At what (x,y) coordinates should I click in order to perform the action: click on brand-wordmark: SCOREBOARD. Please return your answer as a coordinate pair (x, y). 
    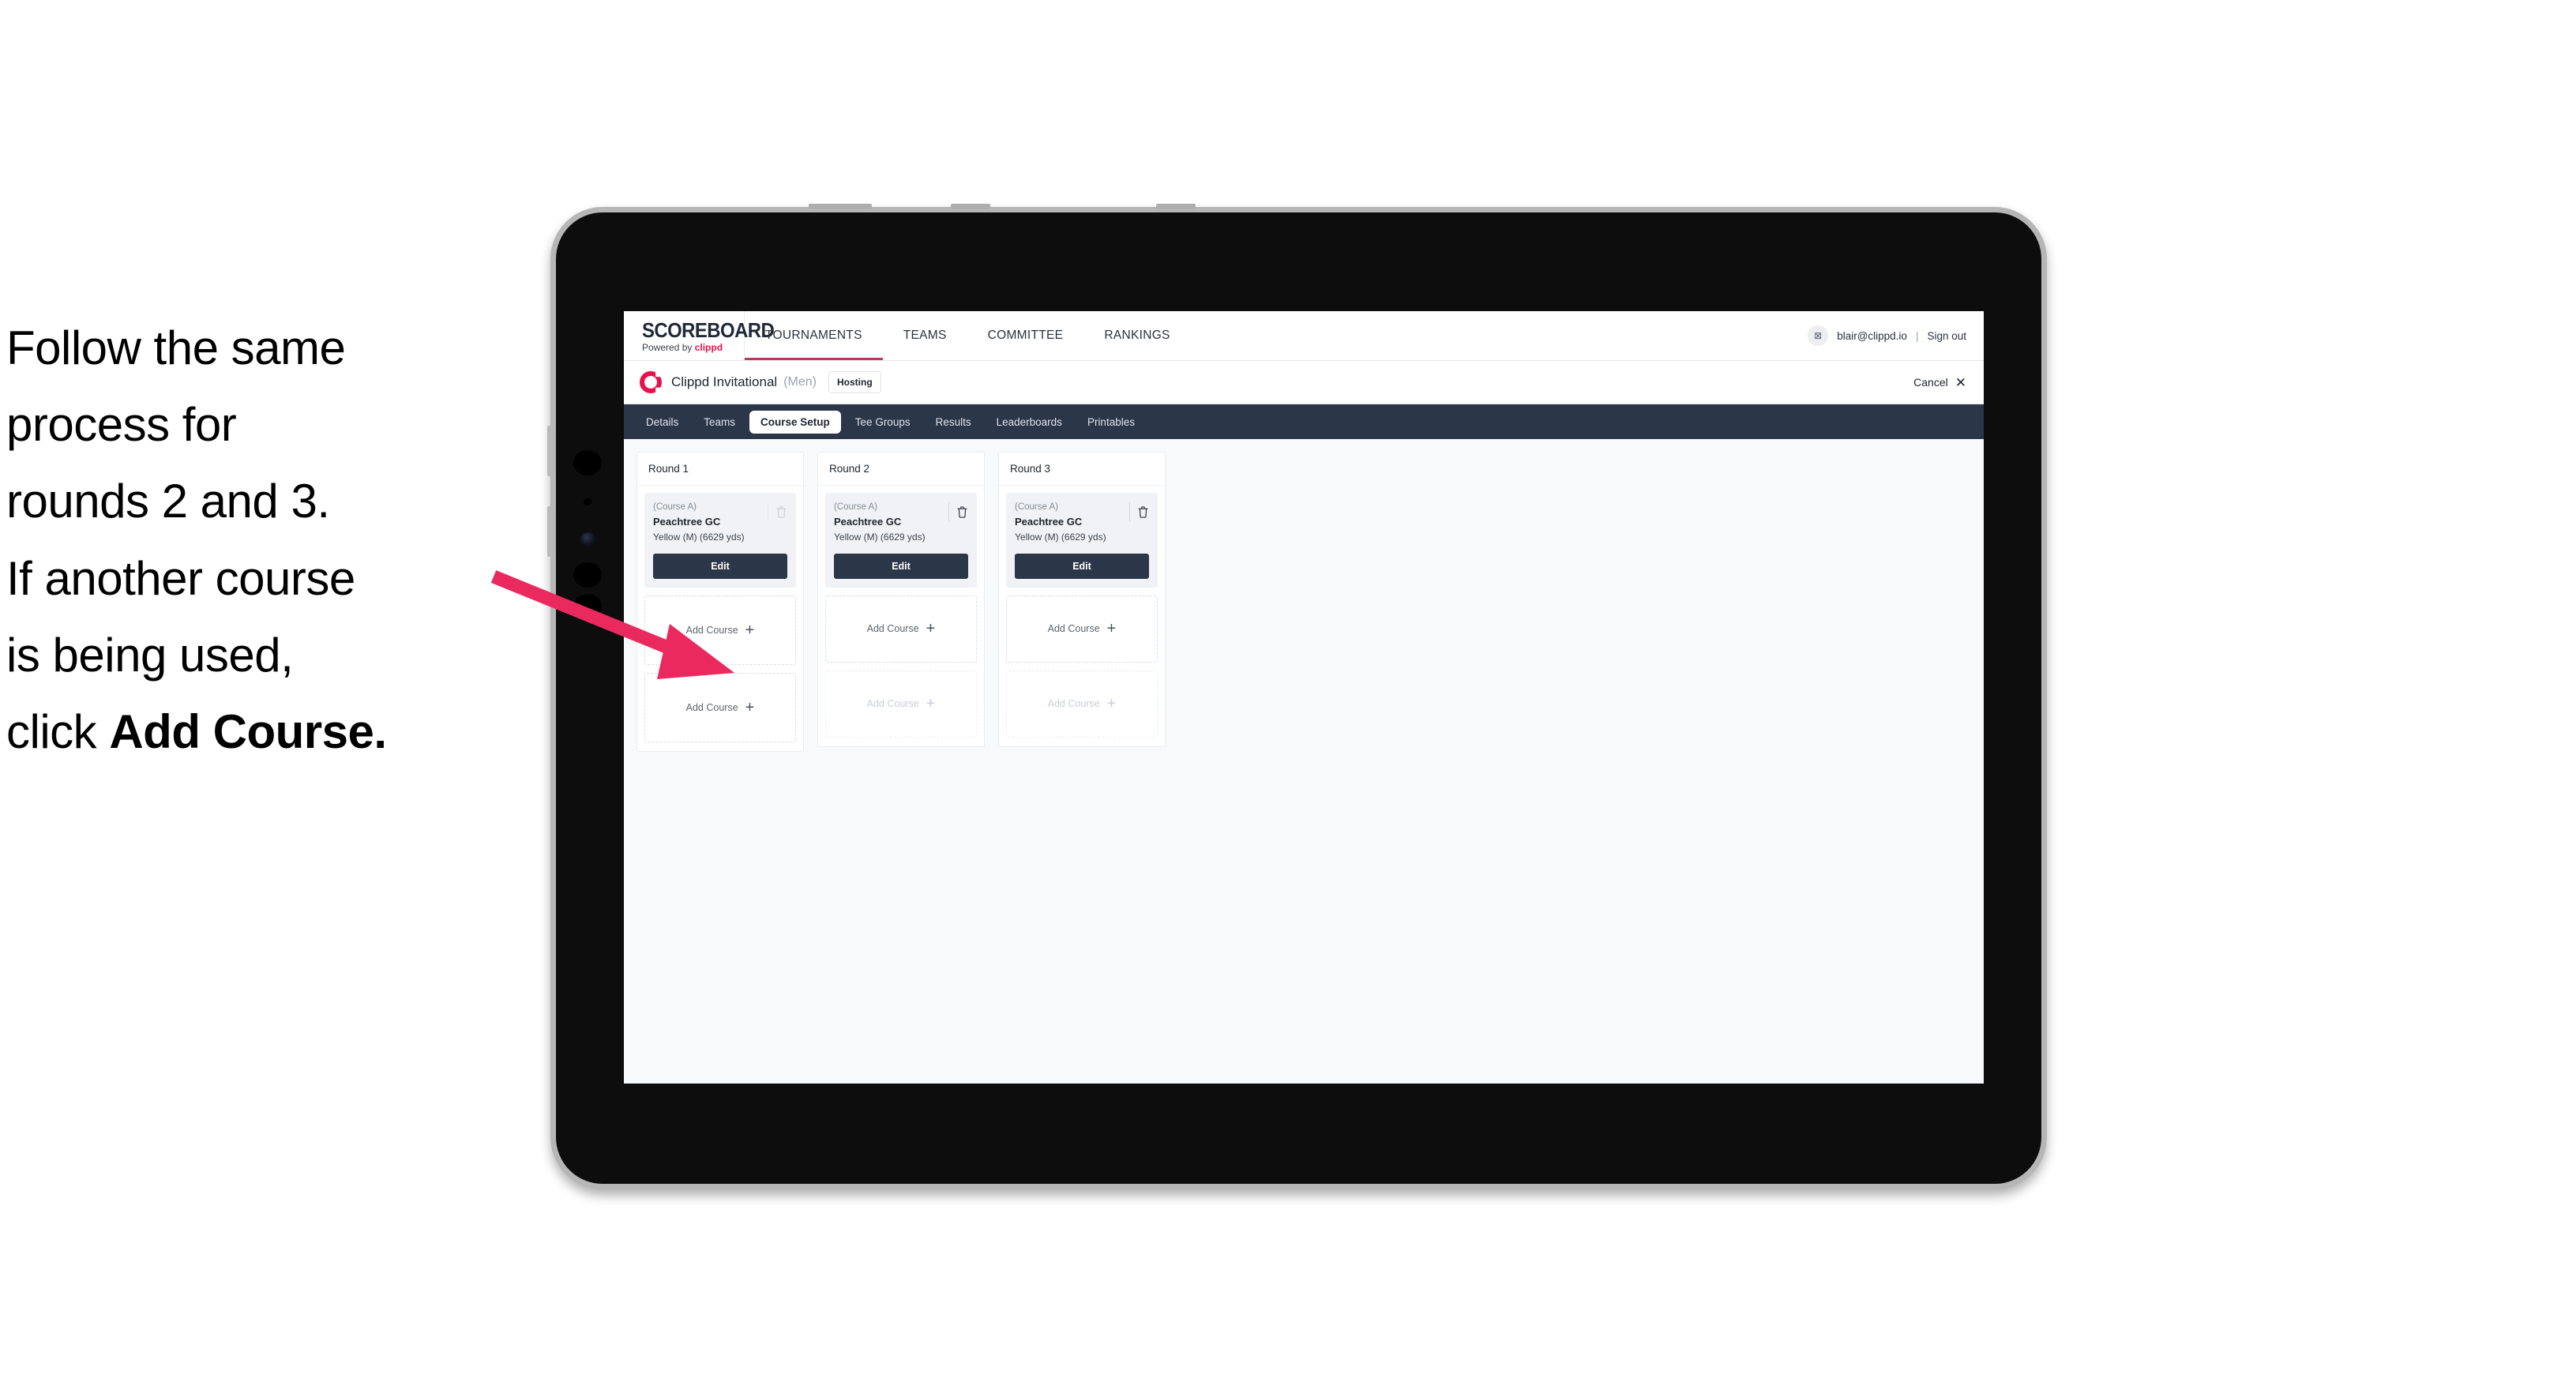
    Looking at the image, I should click on (708, 329).